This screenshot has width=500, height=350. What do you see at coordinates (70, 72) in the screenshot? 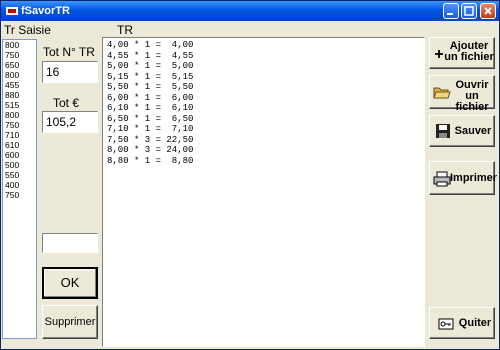
I see `tot-ntr-field: 16` at bounding box center [70, 72].